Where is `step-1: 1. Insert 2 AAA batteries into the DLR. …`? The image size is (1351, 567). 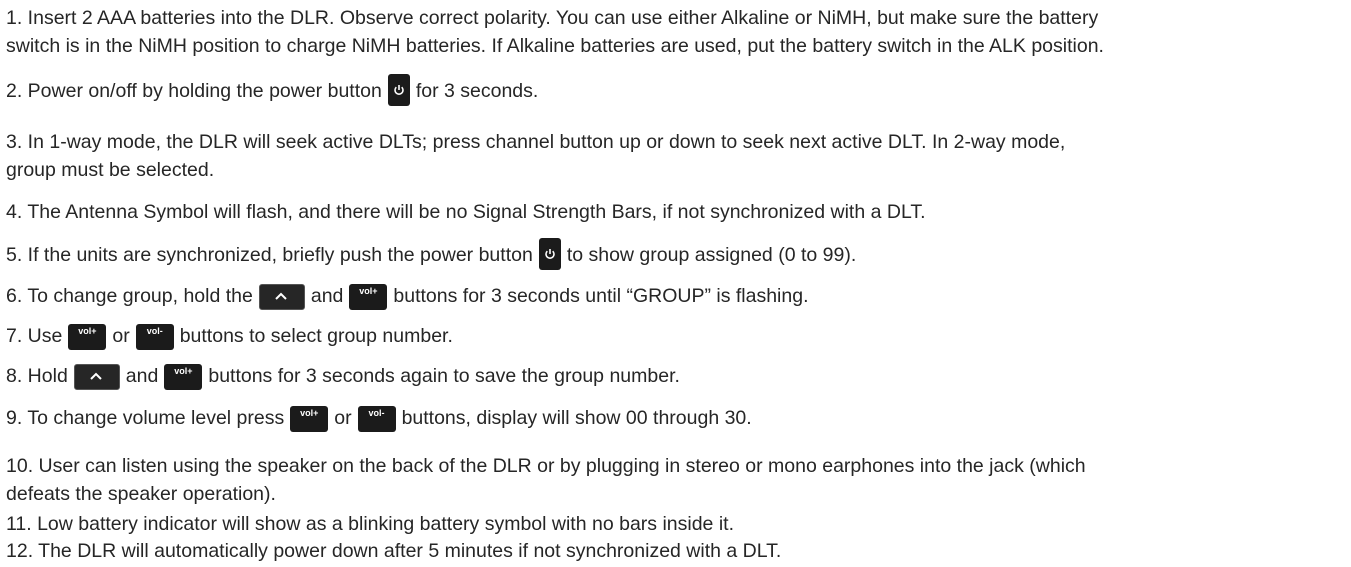 step-1: 1. Insert 2 AAA batteries into the DLR. … is located at coordinates (555, 32).